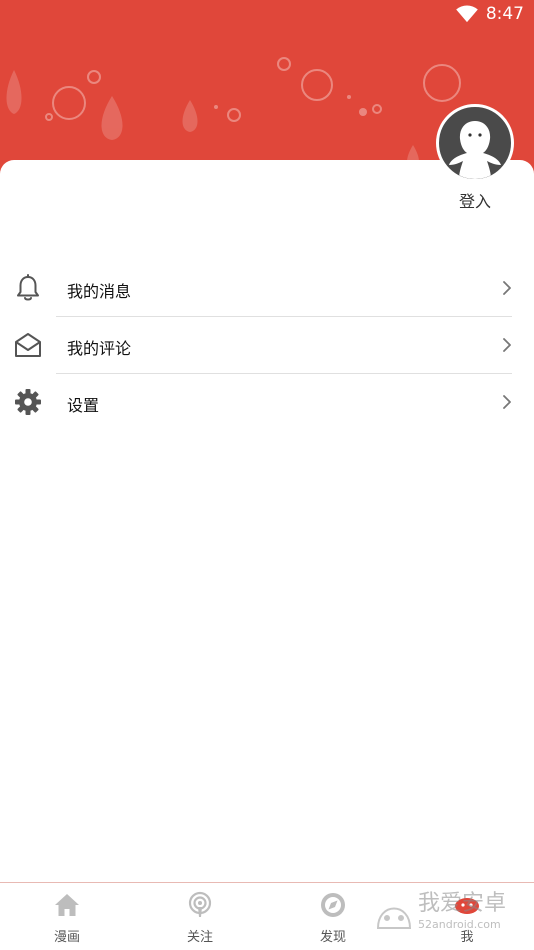 Image resolution: width=534 pixels, height=950 pixels. What do you see at coordinates (199, 937) in the screenshot?
I see `nav-tab-label: 关注` at bounding box center [199, 937].